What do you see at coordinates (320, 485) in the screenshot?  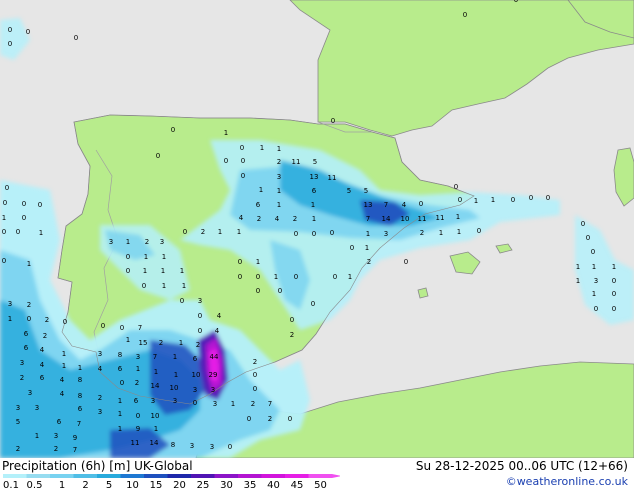 I see `legend-label: 50` at bounding box center [320, 485].